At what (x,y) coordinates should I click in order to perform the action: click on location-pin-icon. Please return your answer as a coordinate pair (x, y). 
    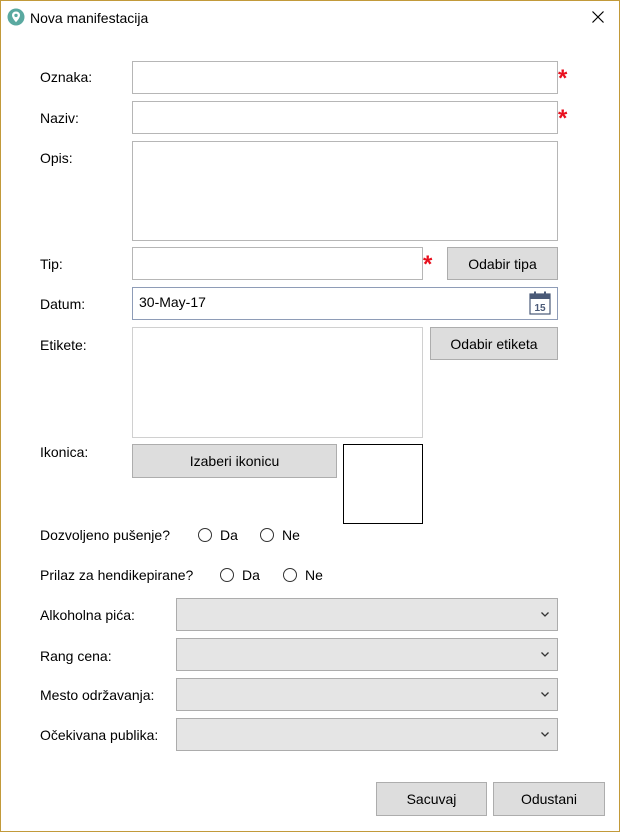
    Looking at the image, I should click on (16, 17).